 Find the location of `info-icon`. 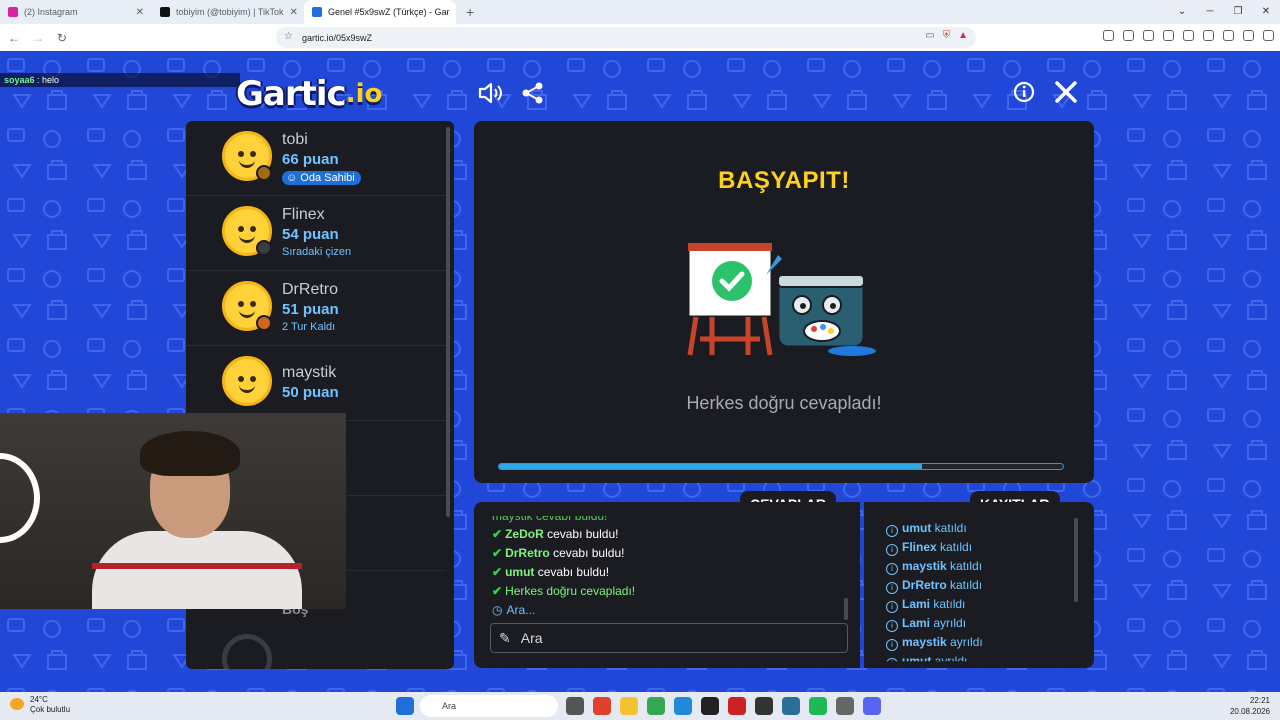

info-icon is located at coordinates (1024, 92).